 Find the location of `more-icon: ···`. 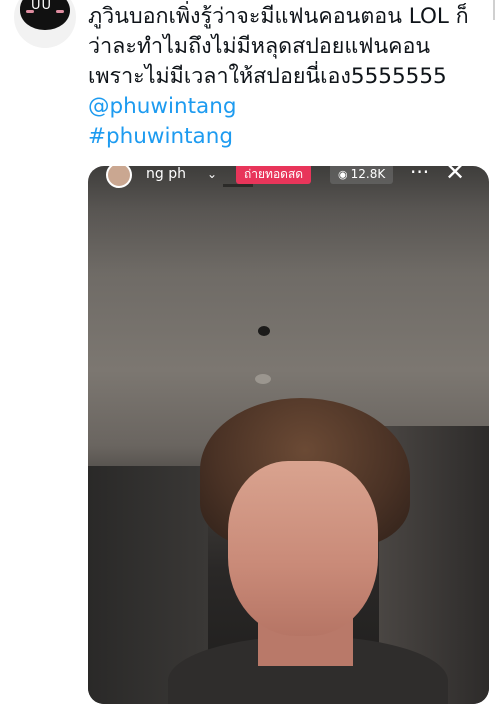

more-icon: ··· is located at coordinates (419, 174).